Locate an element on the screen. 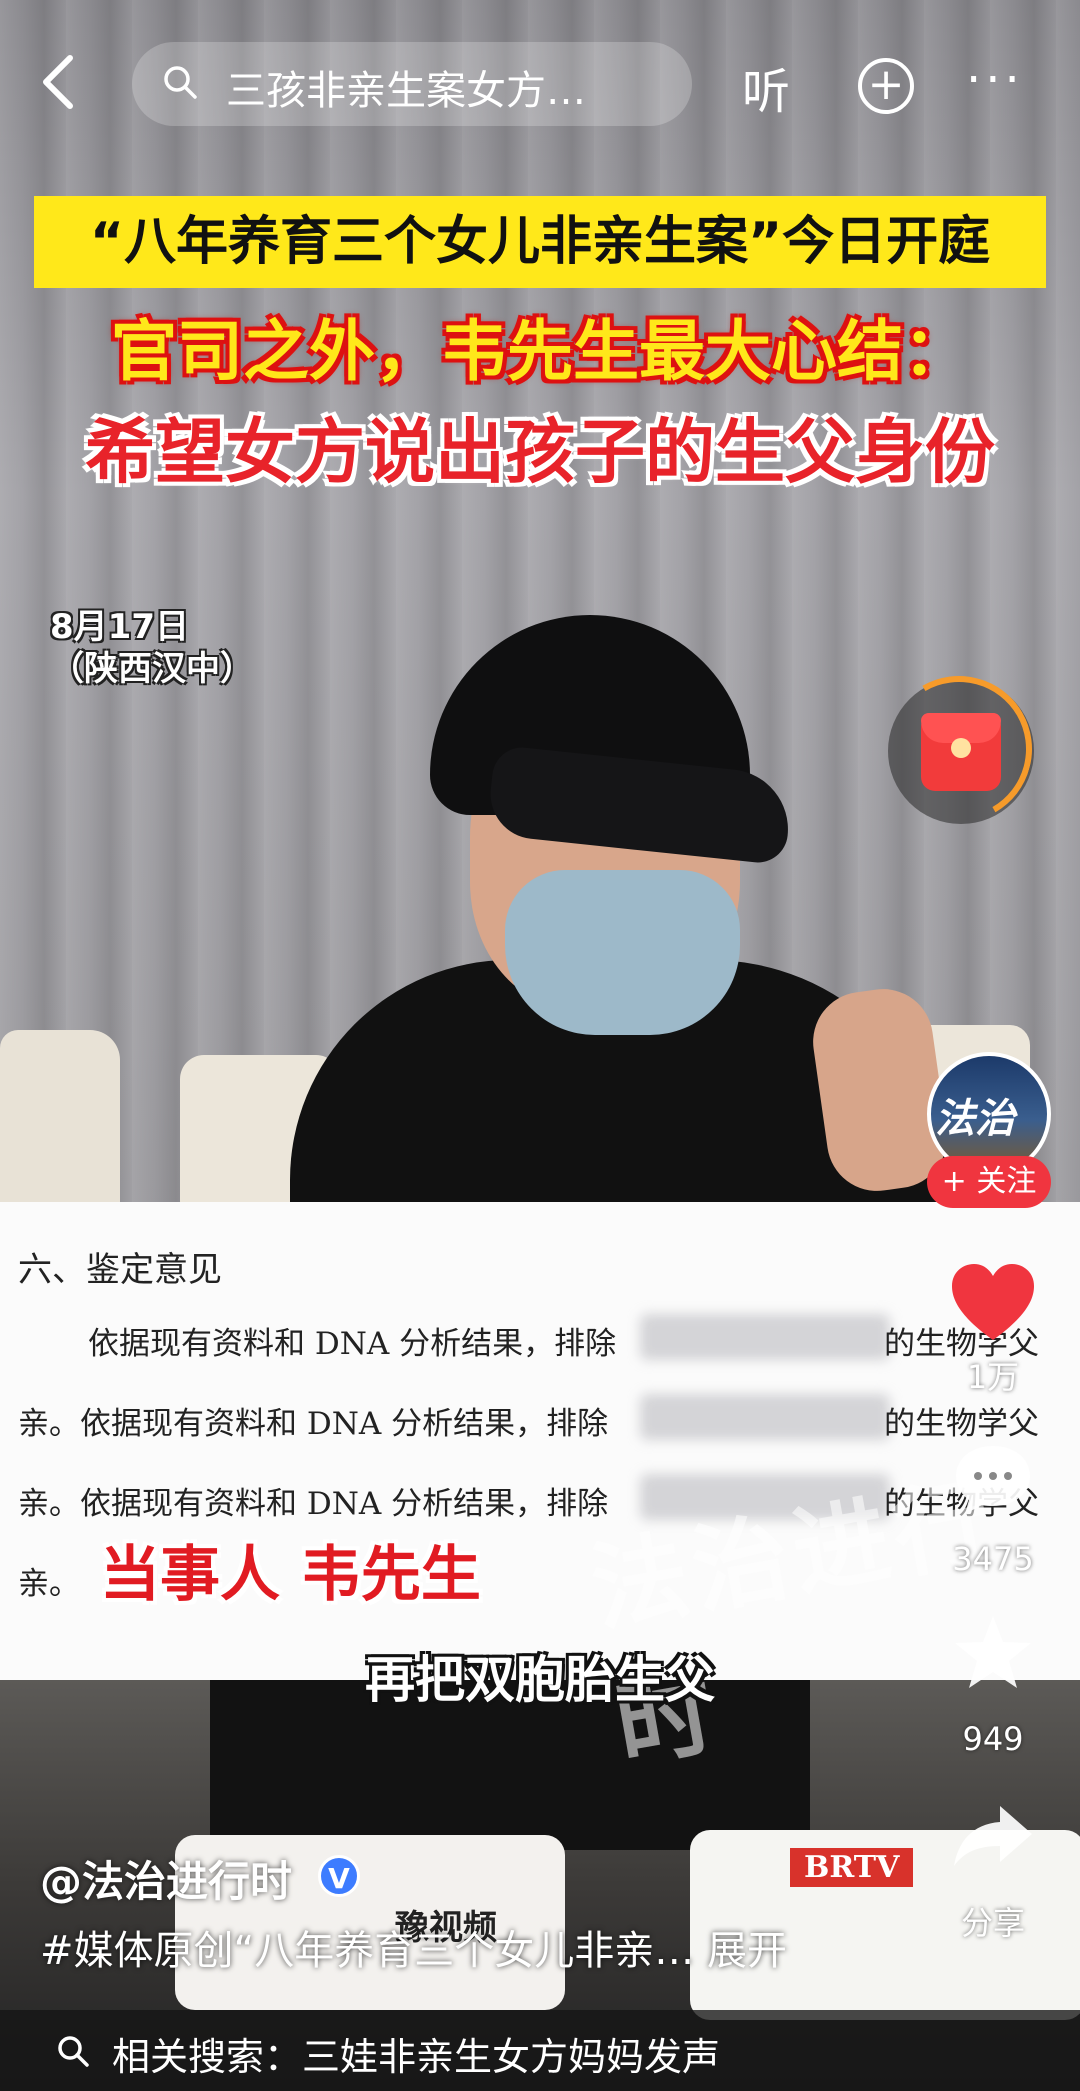  ellipsis-icon: ··· is located at coordinates (995, 80).